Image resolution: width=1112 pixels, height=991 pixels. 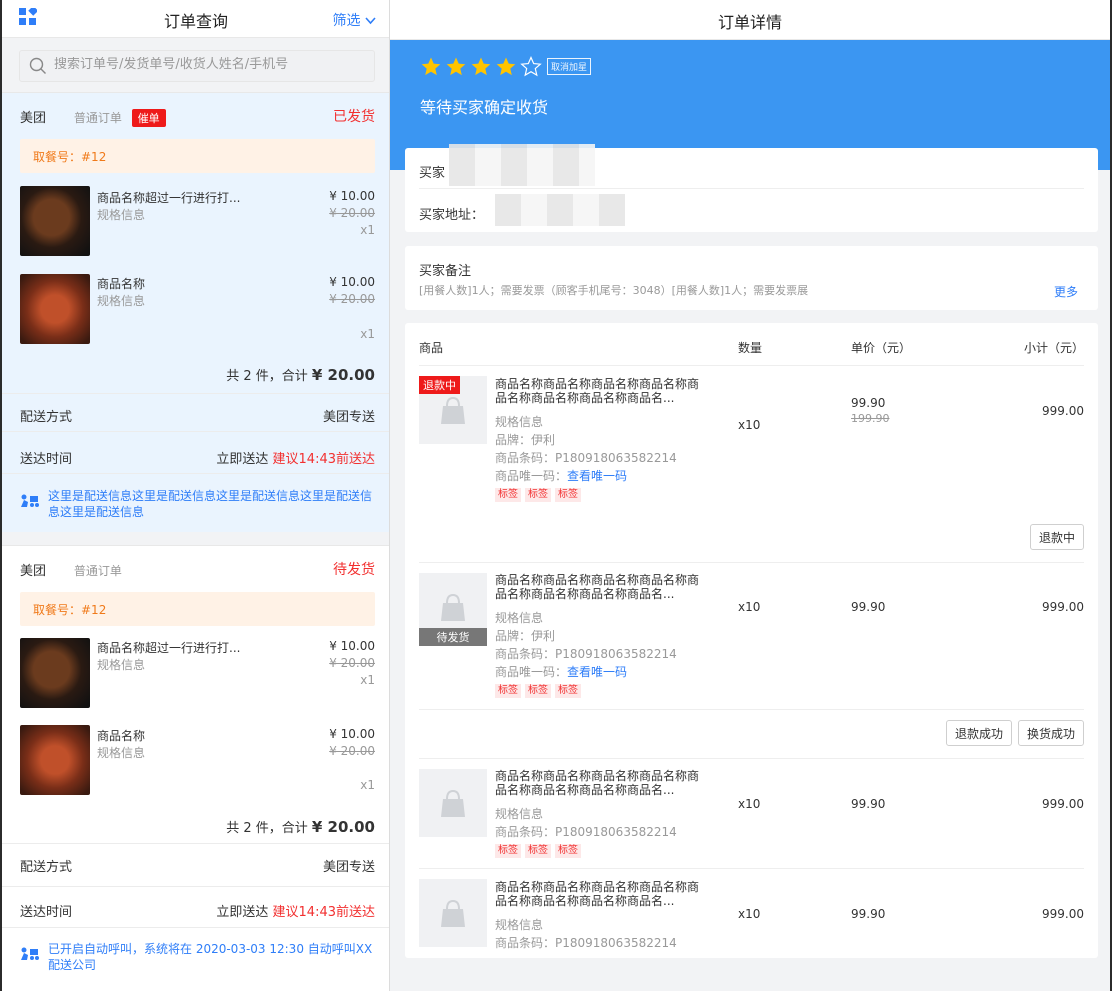 I want to click on refund-success-button: 退款成功, so click(x=978, y=733).